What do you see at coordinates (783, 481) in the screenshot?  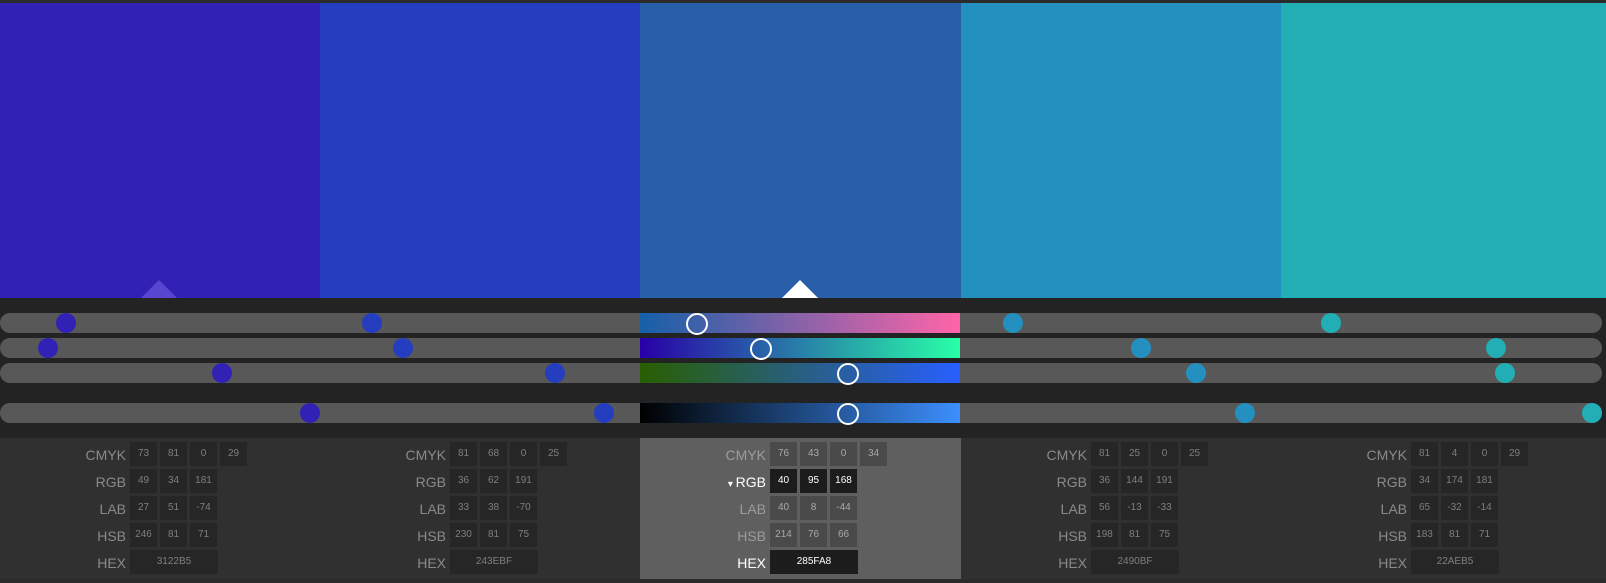 I see `rgb-value-field: 40` at bounding box center [783, 481].